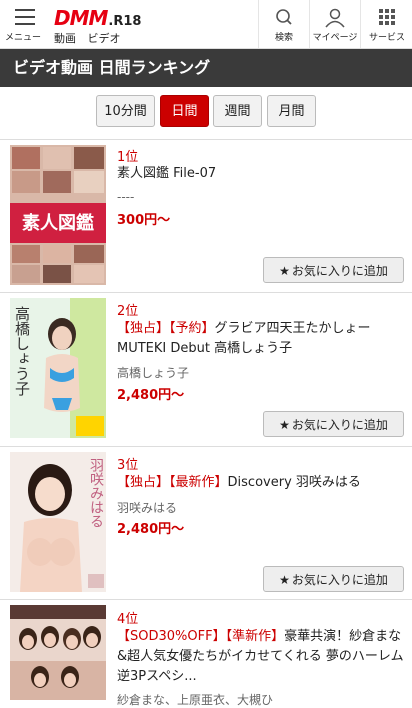 This screenshot has height=708, width=412. What do you see at coordinates (128, 619) in the screenshot?
I see `rank-label: 4位` at bounding box center [128, 619].